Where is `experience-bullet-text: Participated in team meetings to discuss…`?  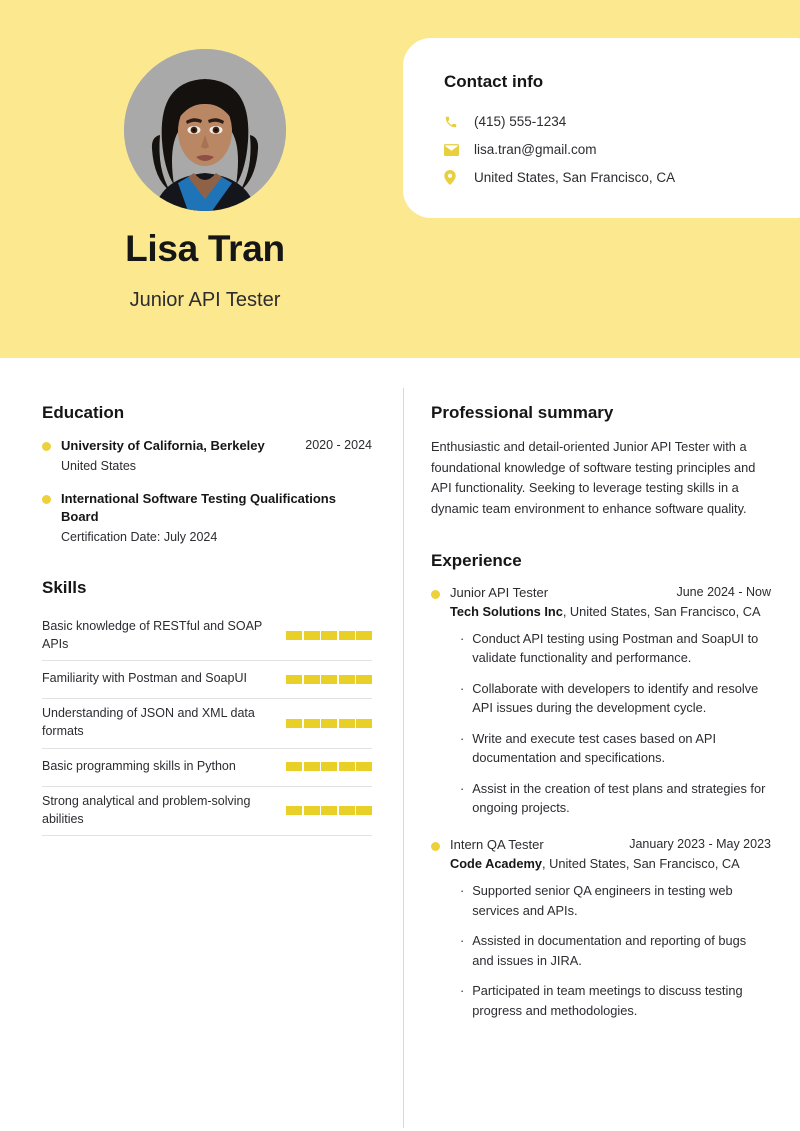 experience-bullet-text: Participated in team meetings to discuss… is located at coordinates (607, 1000).